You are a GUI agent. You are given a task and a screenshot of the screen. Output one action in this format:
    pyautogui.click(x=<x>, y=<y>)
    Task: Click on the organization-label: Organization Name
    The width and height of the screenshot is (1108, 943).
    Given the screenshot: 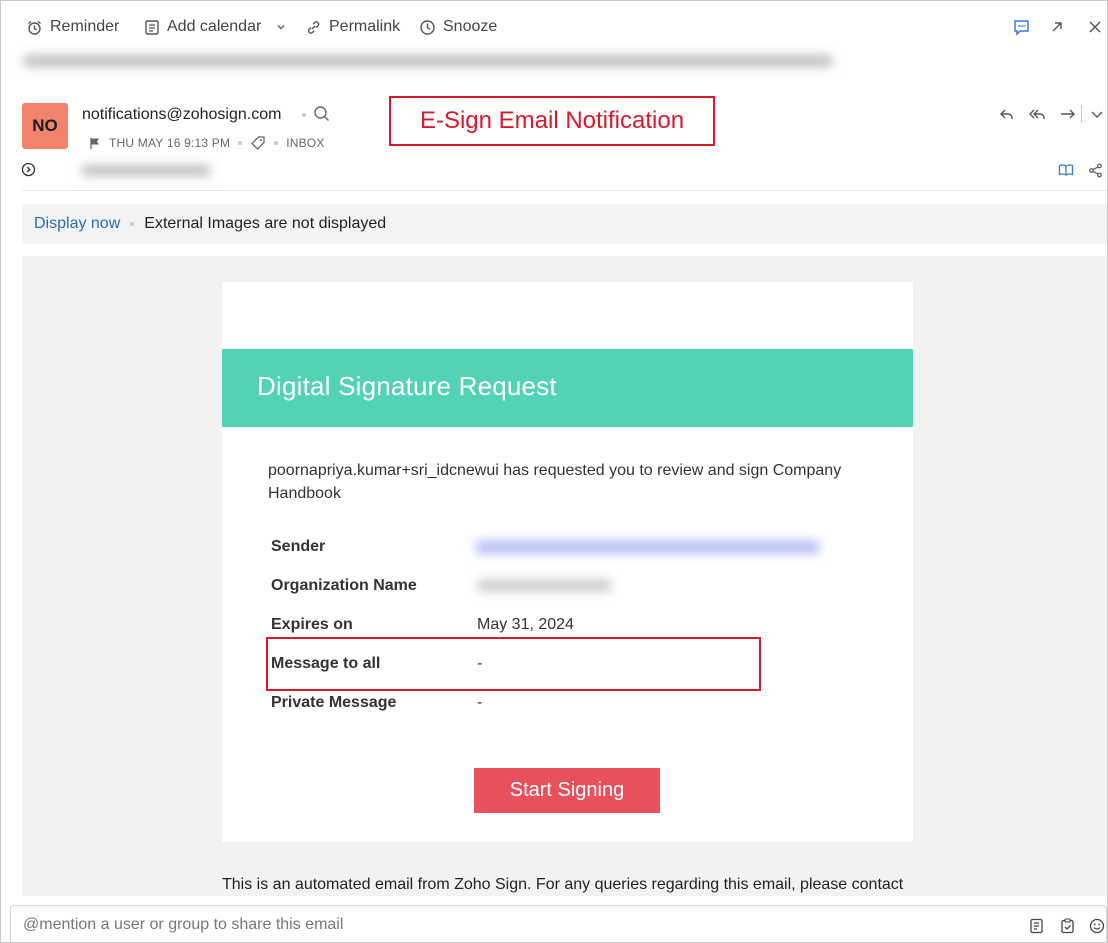 What is the action you would take?
    pyautogui.click(x=344, y=585)
    